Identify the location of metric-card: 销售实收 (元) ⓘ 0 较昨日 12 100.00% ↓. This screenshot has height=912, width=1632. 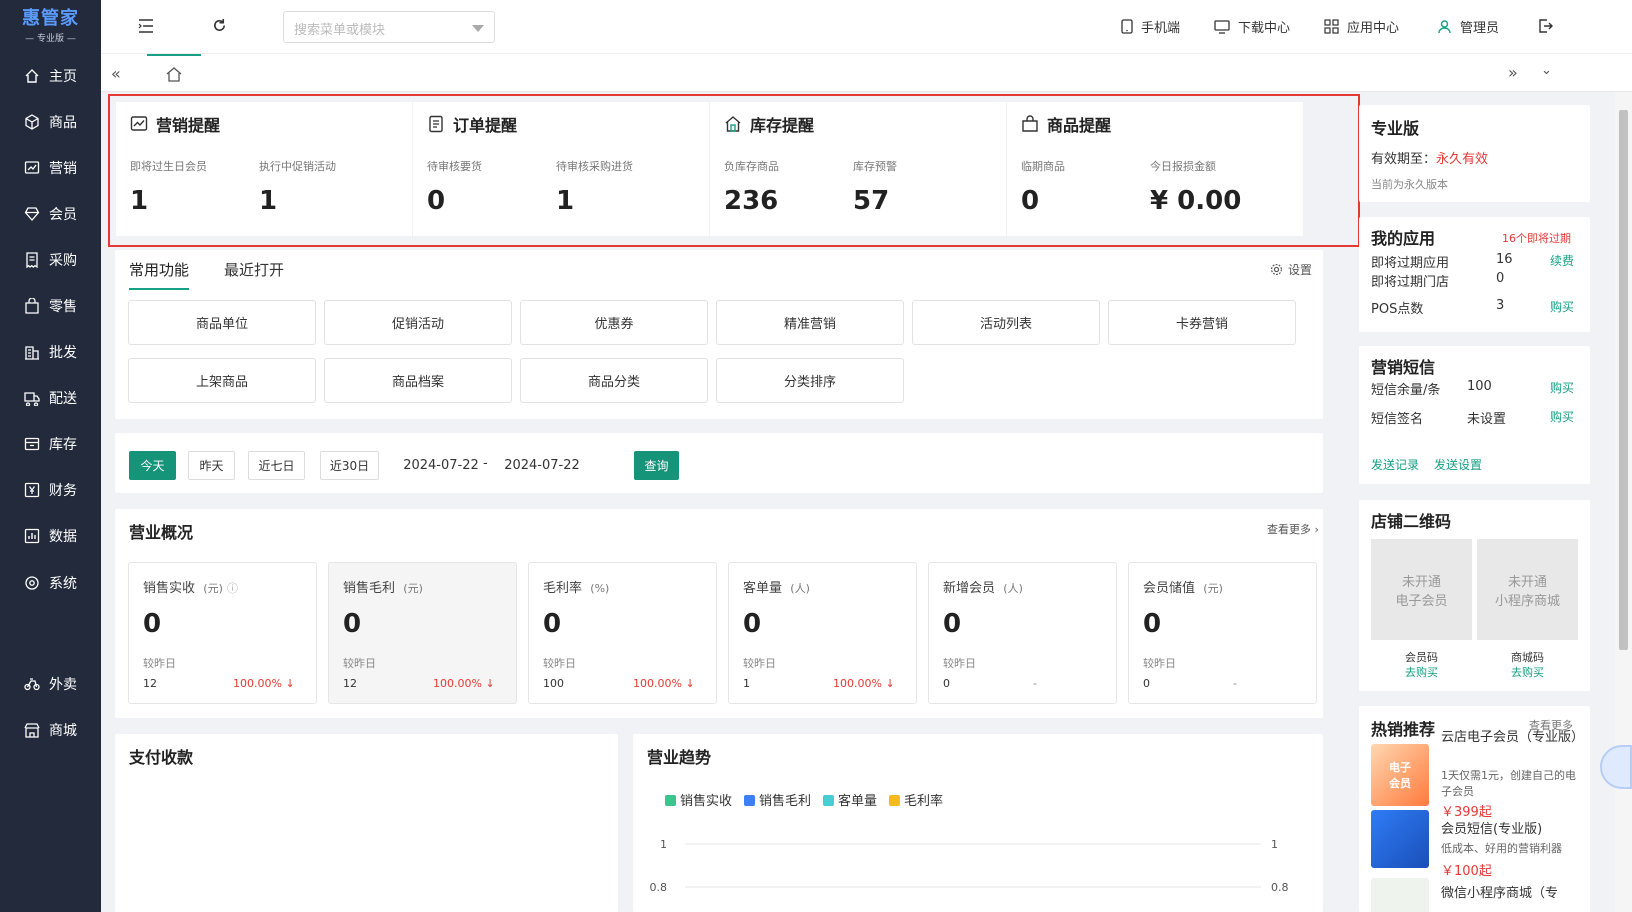
(222, 633).